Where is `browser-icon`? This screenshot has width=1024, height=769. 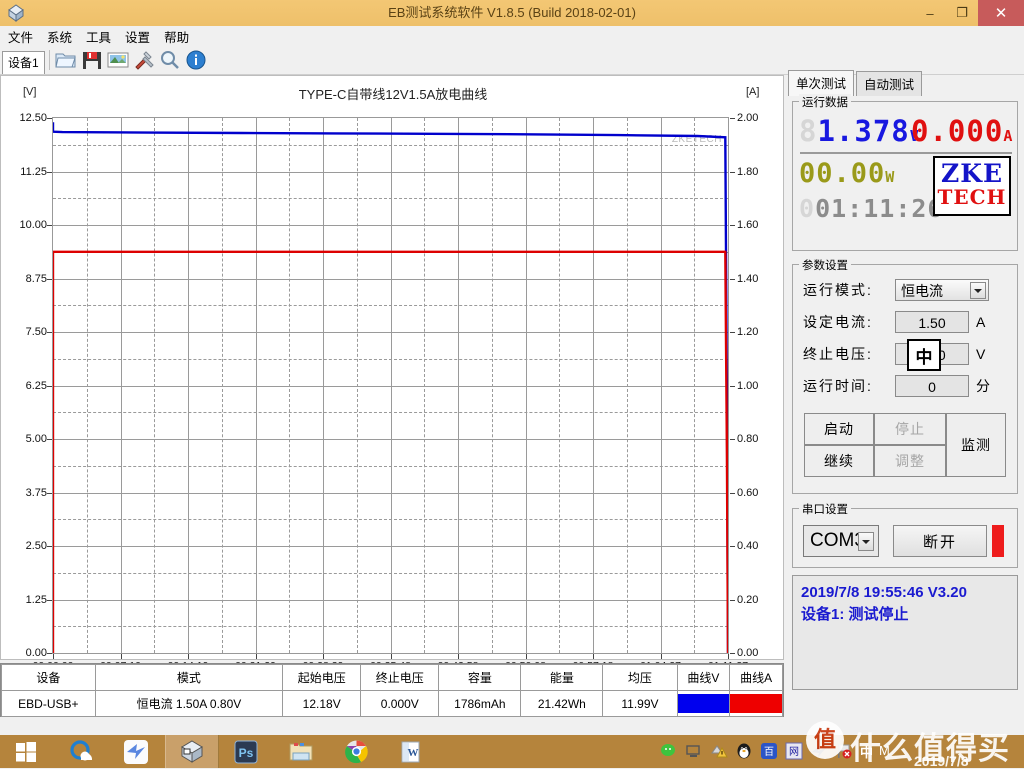 browser-icon is located at coordinates (81, 751).